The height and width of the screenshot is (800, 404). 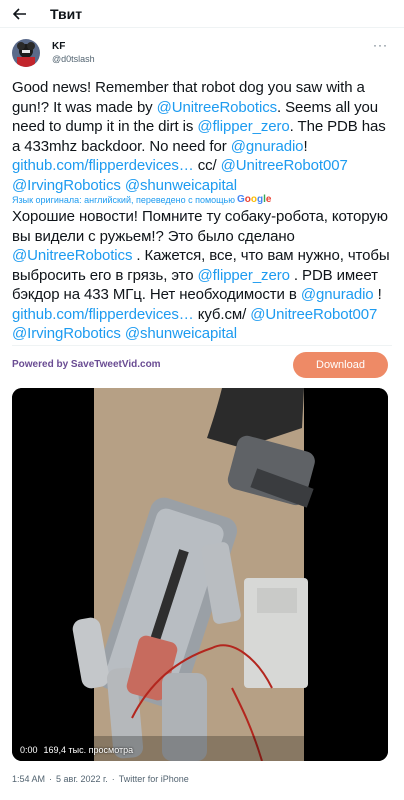 What do you see at coordinates (254, 199) in the screenshot?
I see `google-logo: Google` at bounding box center [254, 199].